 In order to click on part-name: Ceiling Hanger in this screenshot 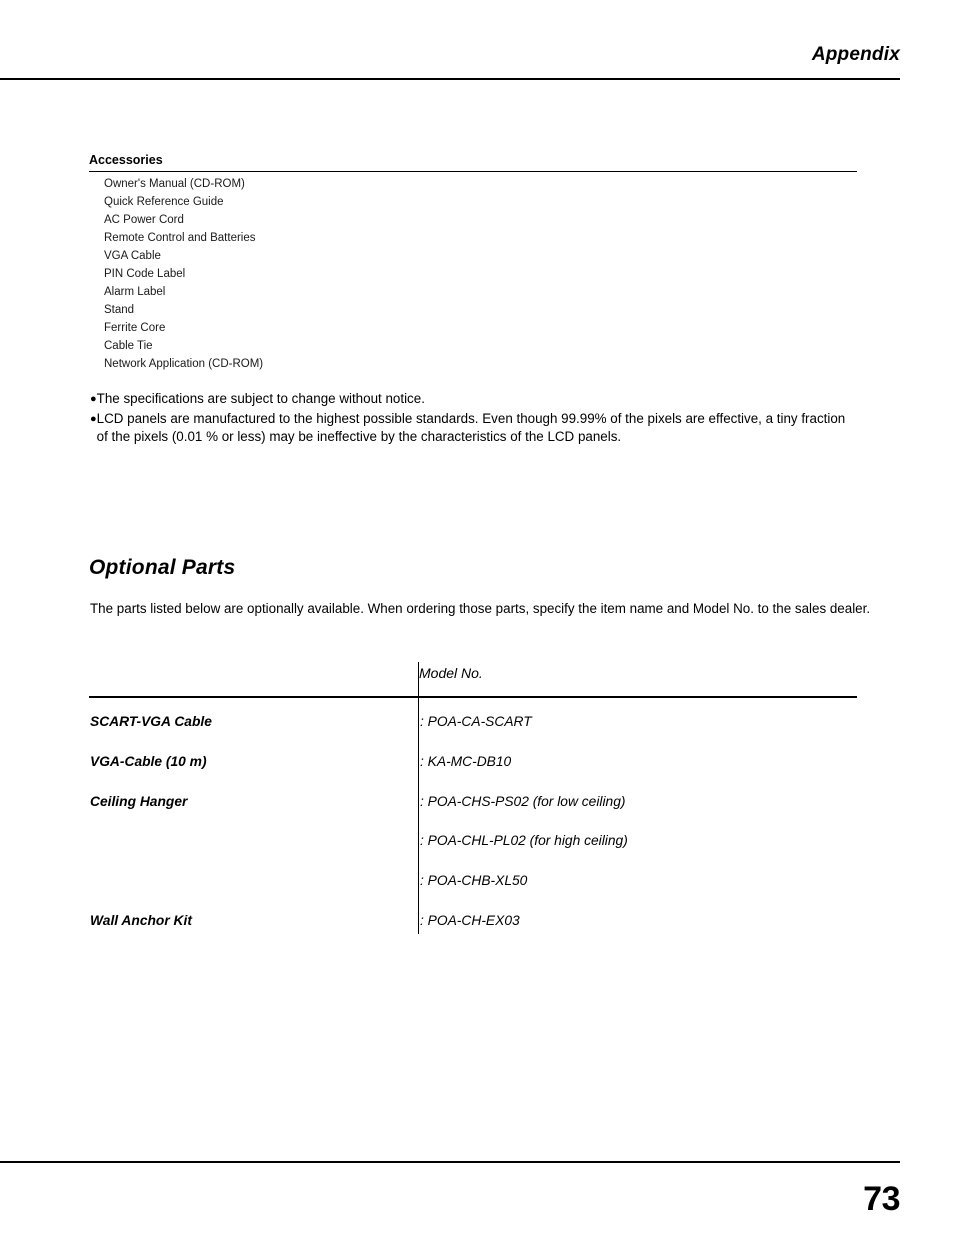, I will do `click(139, 801)`.